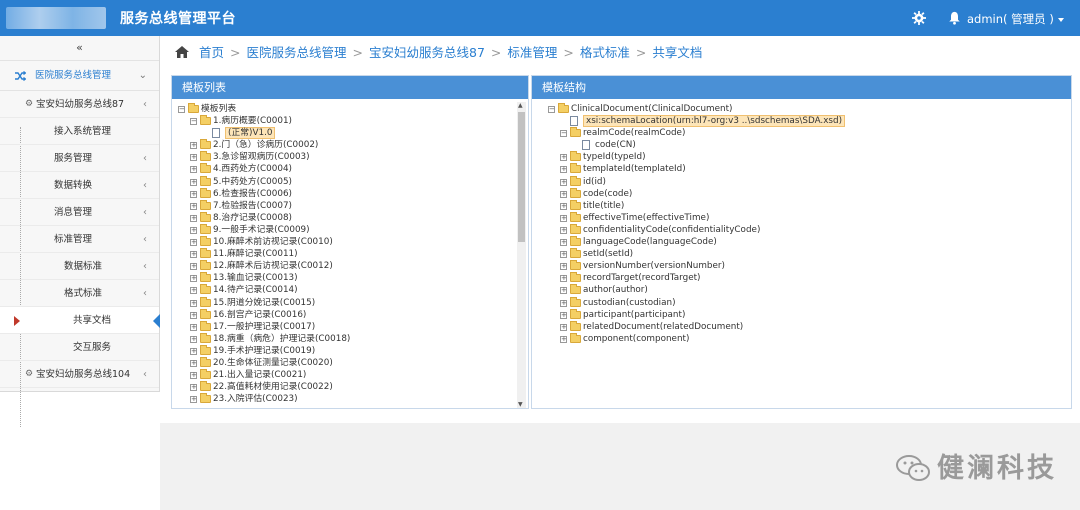 The width and height of the screenshot is (1080, 510). What do you see at coordinates (801, 266) in the screenshot?
I see `tree-node: + versionNumber(versionNumber)` at bounding box center [801, 266].